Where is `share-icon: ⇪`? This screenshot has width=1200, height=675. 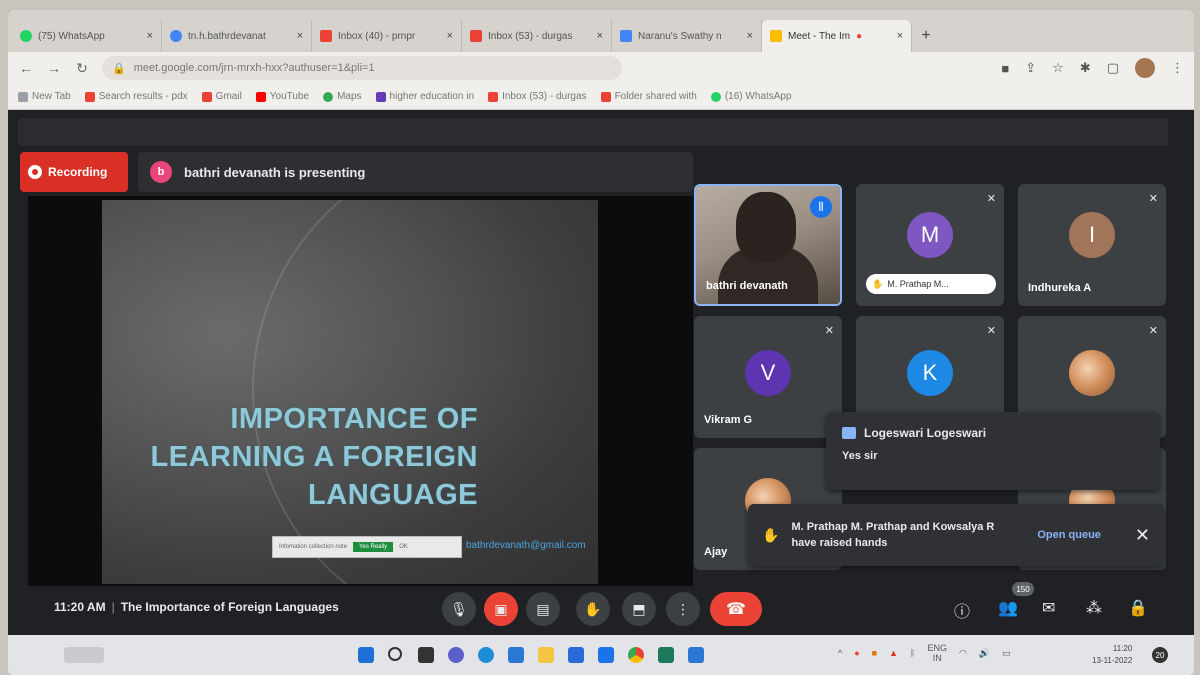
share-icon: ⇪ is located at coordinates (1030, 68).